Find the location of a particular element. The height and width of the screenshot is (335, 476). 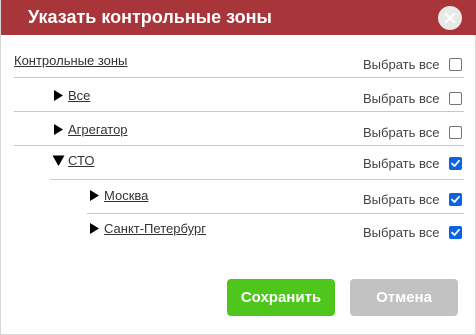

tree-label-all: Все is located at coordinates (79, 96).